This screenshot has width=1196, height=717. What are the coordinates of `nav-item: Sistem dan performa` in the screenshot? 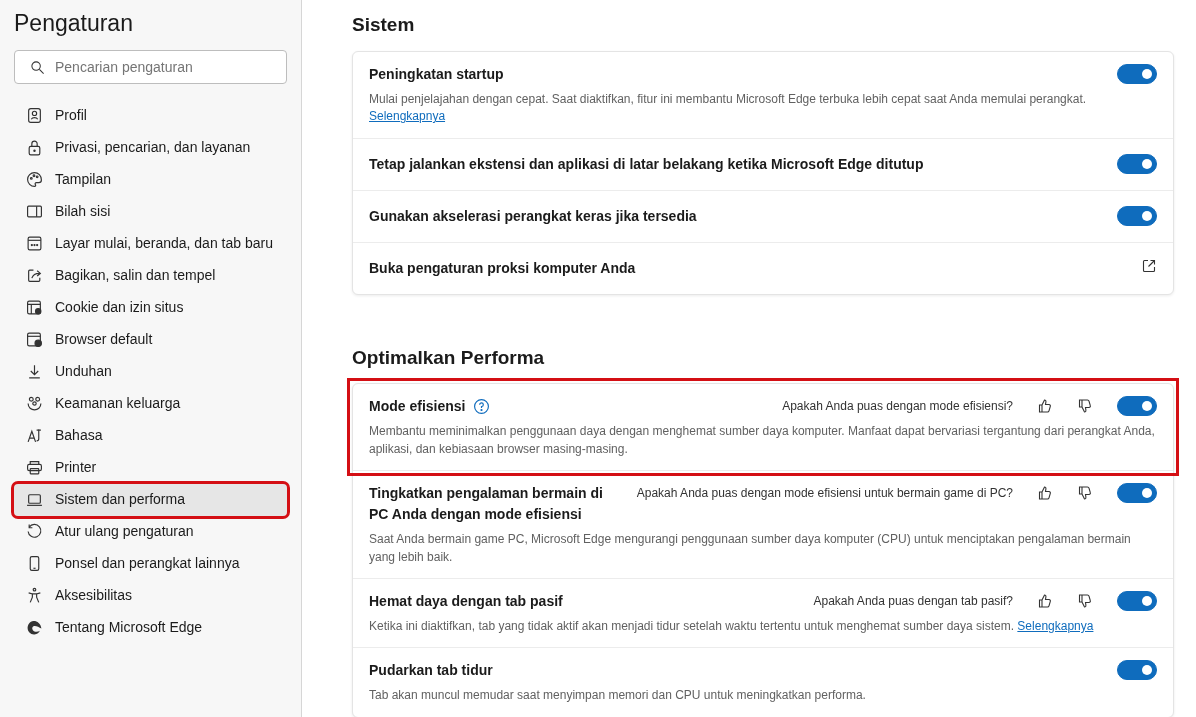 It's located at (150, 499).